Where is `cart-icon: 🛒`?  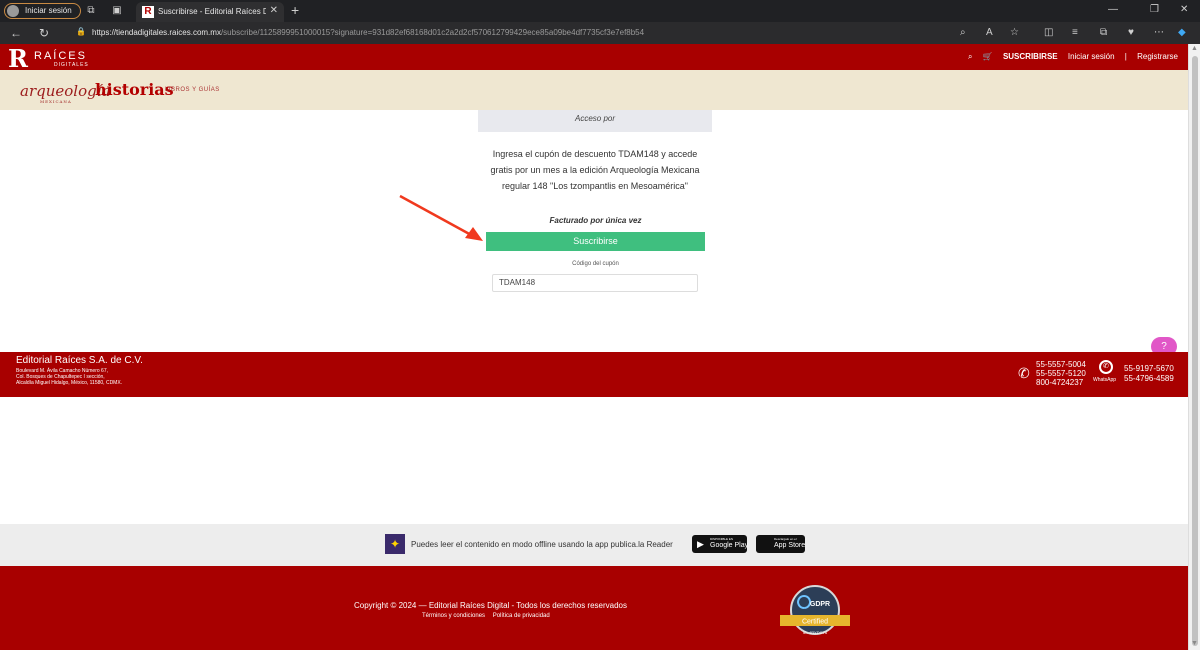 cart-icon: 🛒 is located at coordinates (988, 56).